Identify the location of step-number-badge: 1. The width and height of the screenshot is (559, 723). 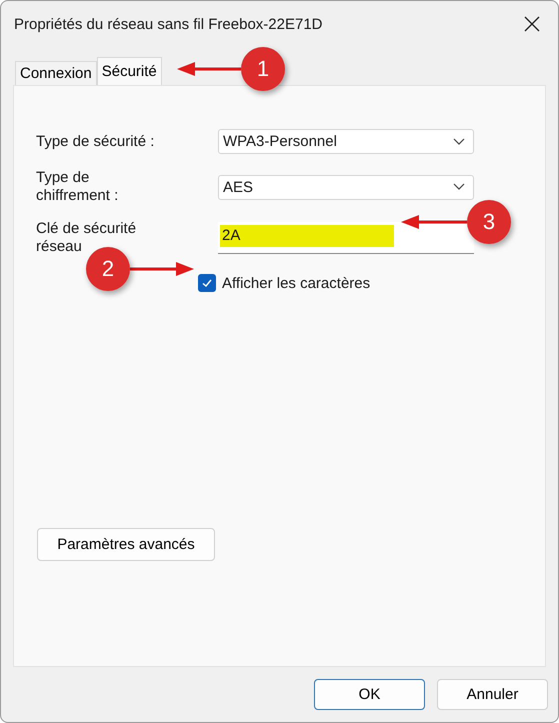
(263, 69).